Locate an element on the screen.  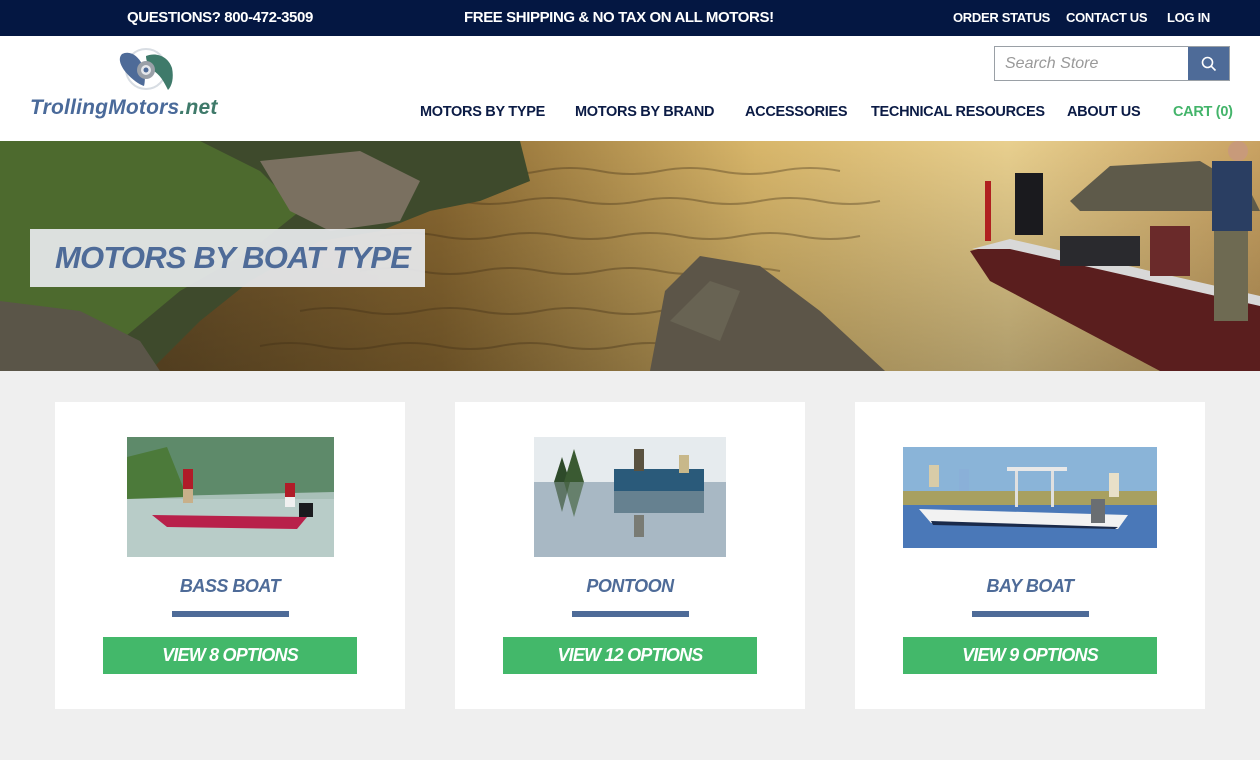
hero-title-panel: MOTORS BY BOAT TYPE is located at coordinates (227, 258).